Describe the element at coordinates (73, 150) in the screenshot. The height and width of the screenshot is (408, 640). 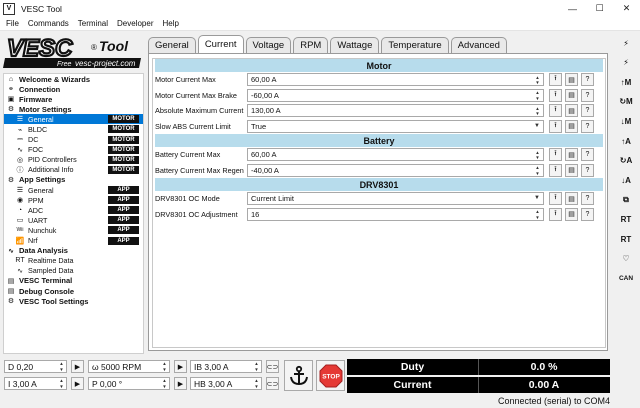
I see `tree-item: ∿ FOC MOTOR` at that location.